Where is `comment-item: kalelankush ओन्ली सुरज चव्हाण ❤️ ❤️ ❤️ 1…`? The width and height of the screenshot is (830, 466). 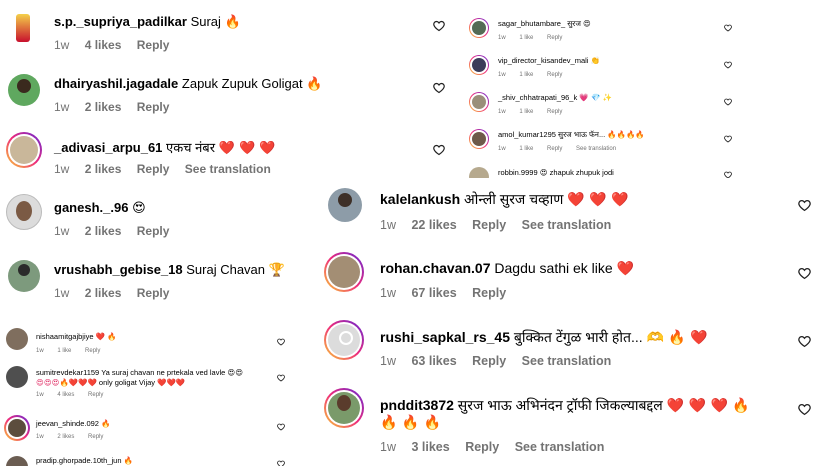 comment-item: kalelankush ओन्ली सुरज चव्हाण ❤️ ❤️ ❤️ 1… is located at coordinates (574, 212).